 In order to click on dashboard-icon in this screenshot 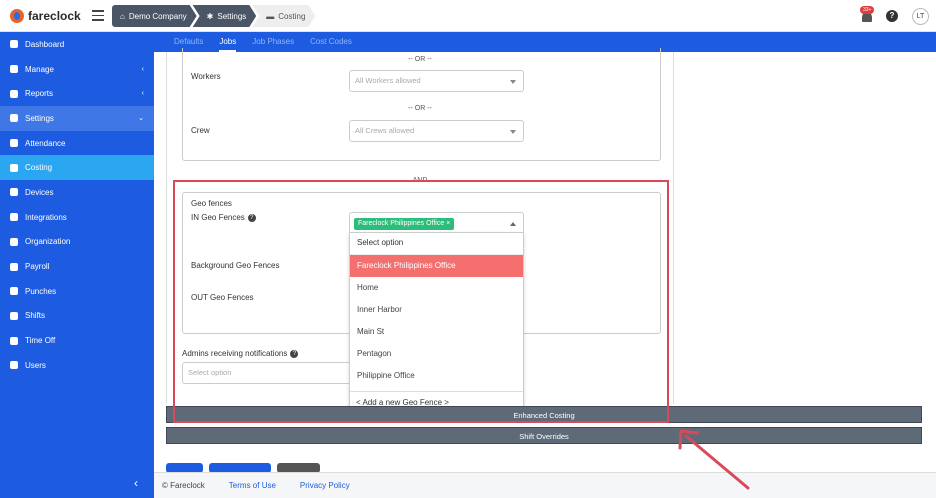, I will do `click(14, 44)`.